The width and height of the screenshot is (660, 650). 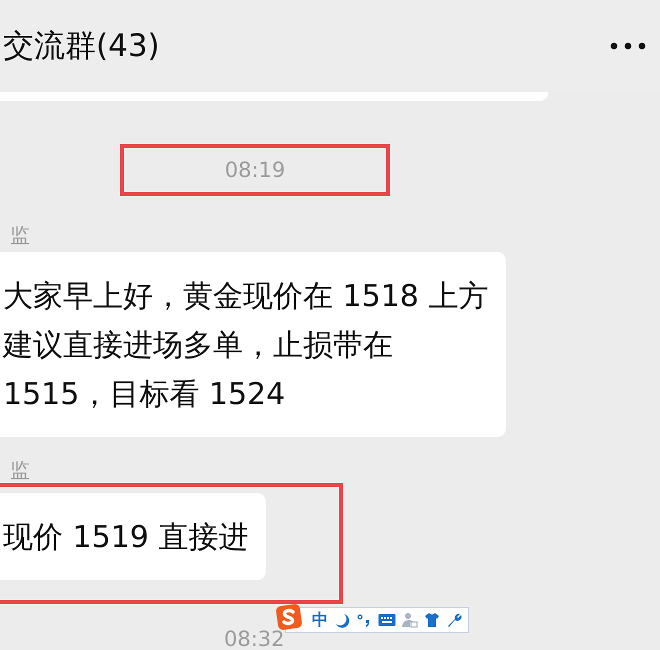 What do you see at coordinates (628, 46) in the screenshot?
I see `more-icon` at bounding box center [628, 46].